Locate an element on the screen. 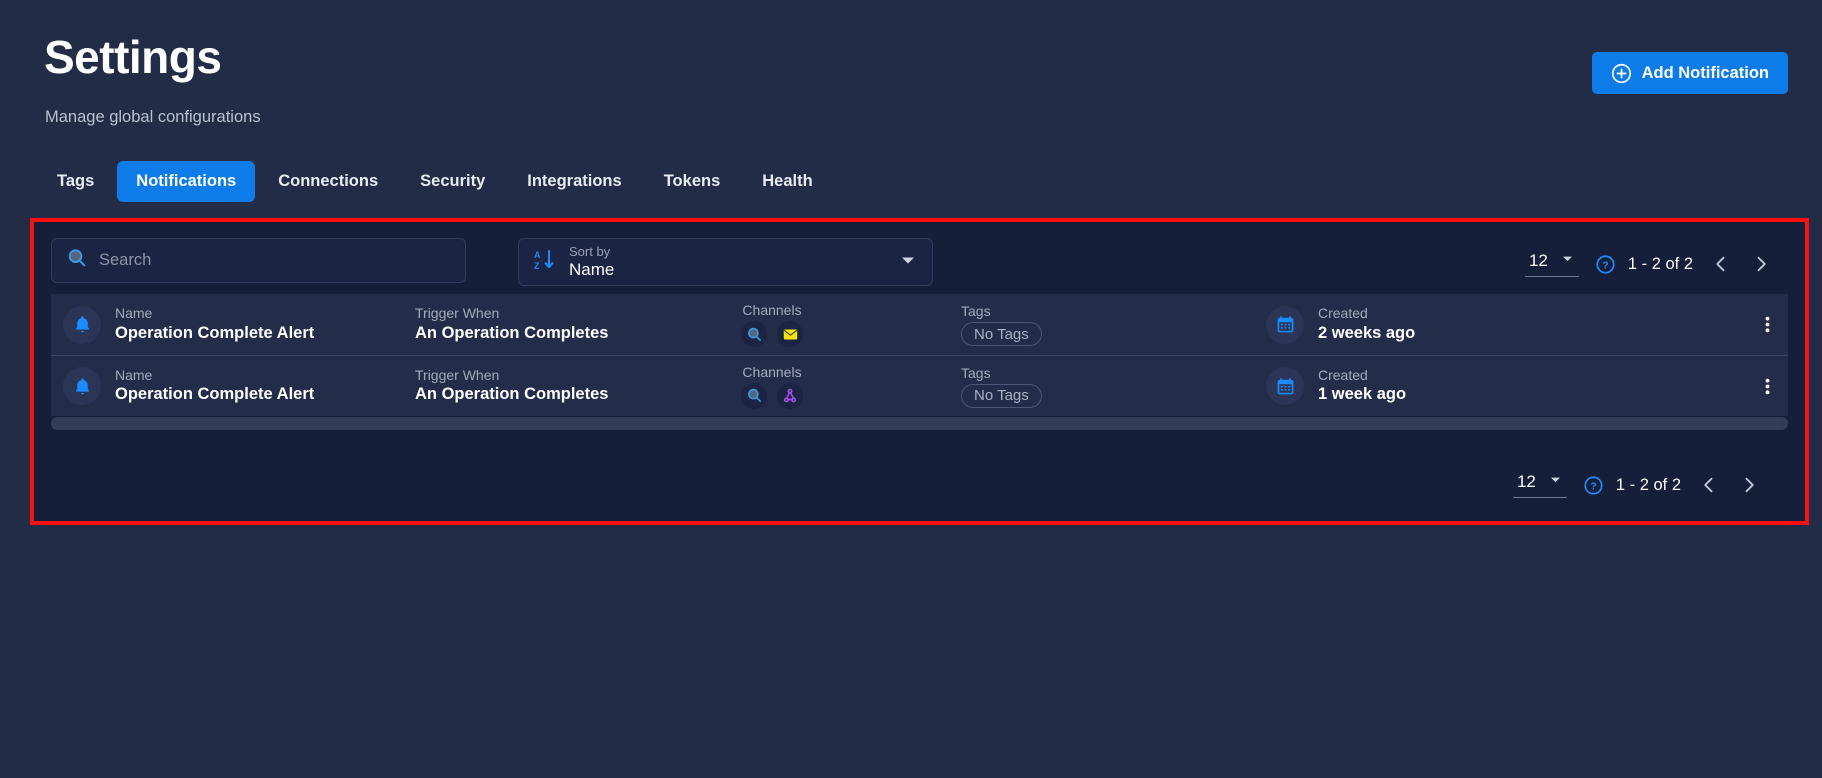  sort-by-value: Name is located at coordinates (592, 269).